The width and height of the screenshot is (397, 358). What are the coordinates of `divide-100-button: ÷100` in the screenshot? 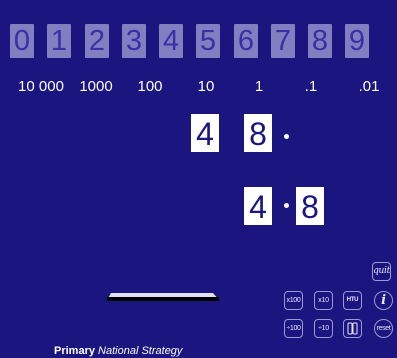 It's located at (293, 328).